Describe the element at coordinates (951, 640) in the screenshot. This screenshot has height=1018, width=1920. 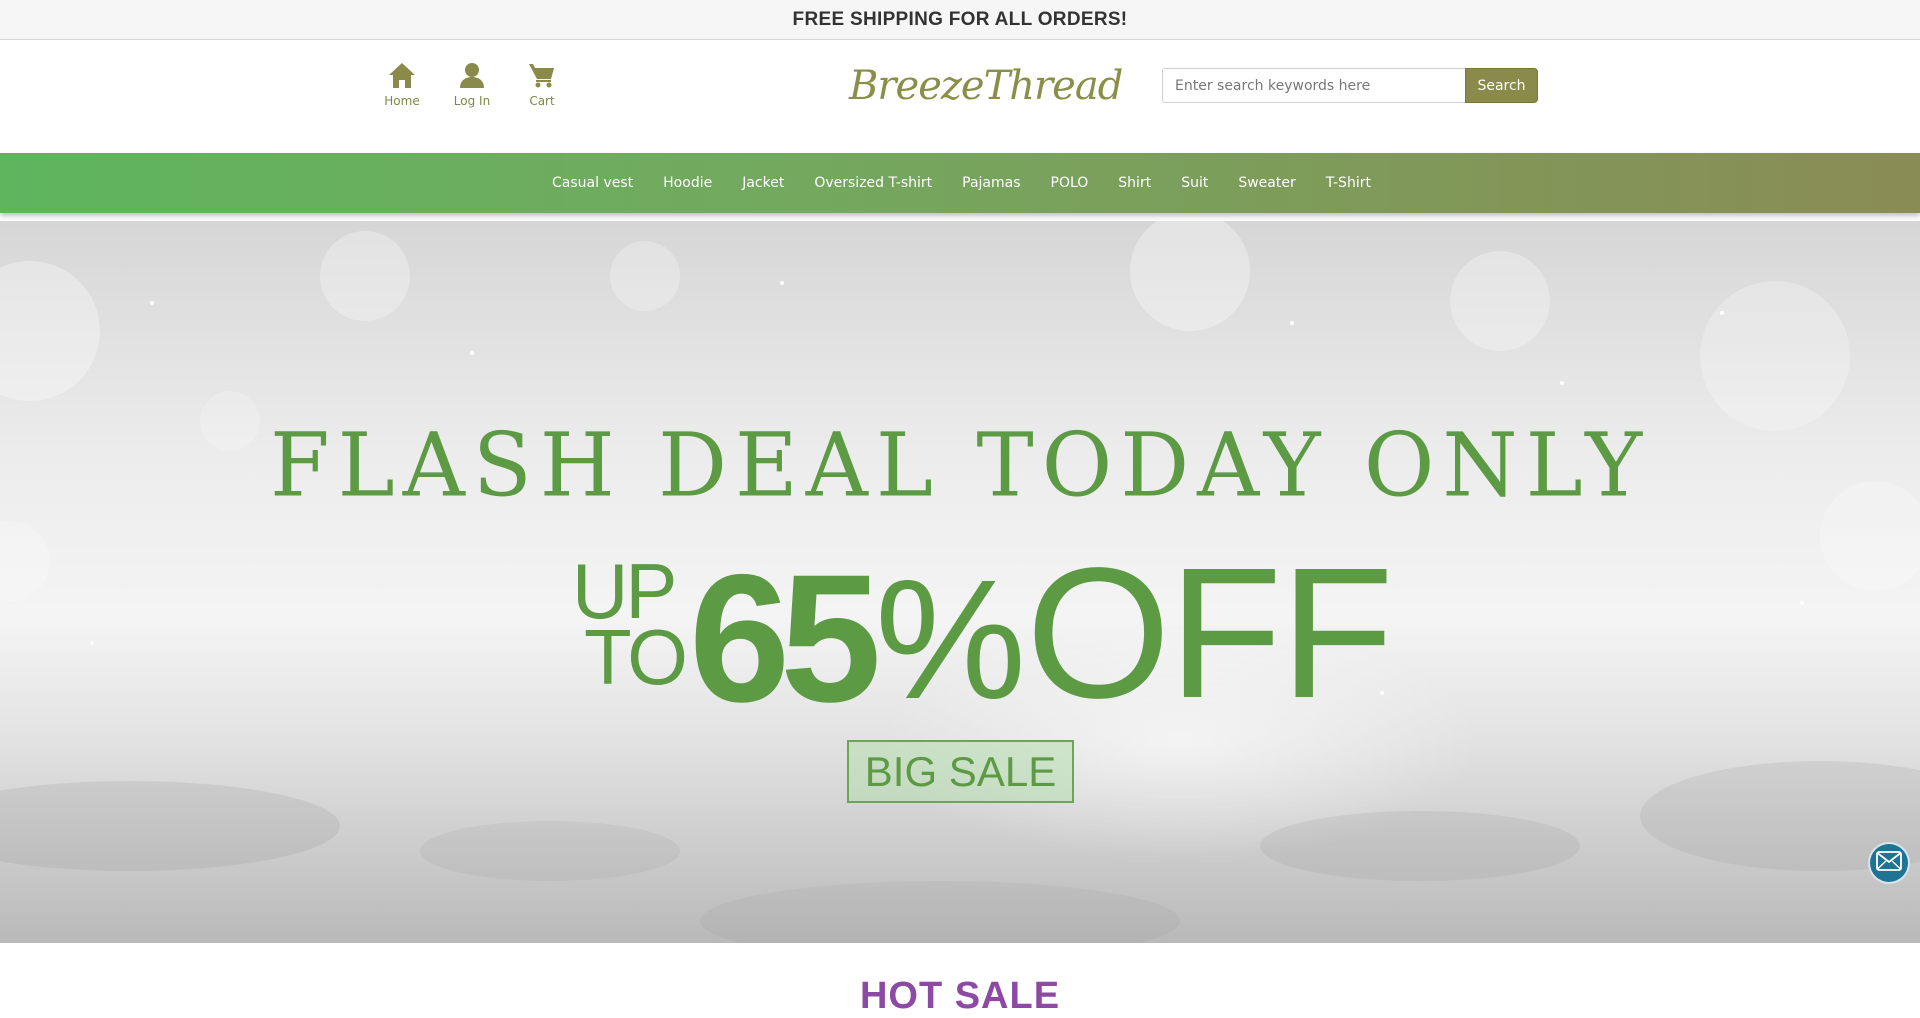
I see `offer-percent: %` at that location.